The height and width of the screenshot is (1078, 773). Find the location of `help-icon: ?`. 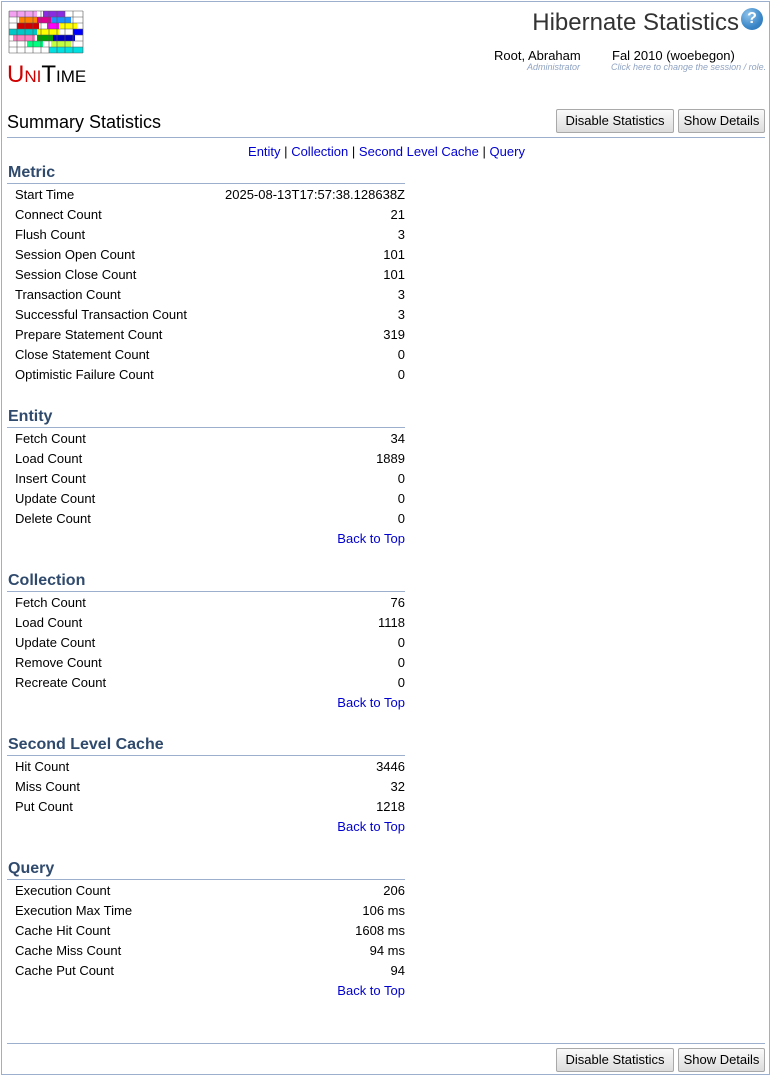

help-icon: ? is located at coordinates (752, 19).